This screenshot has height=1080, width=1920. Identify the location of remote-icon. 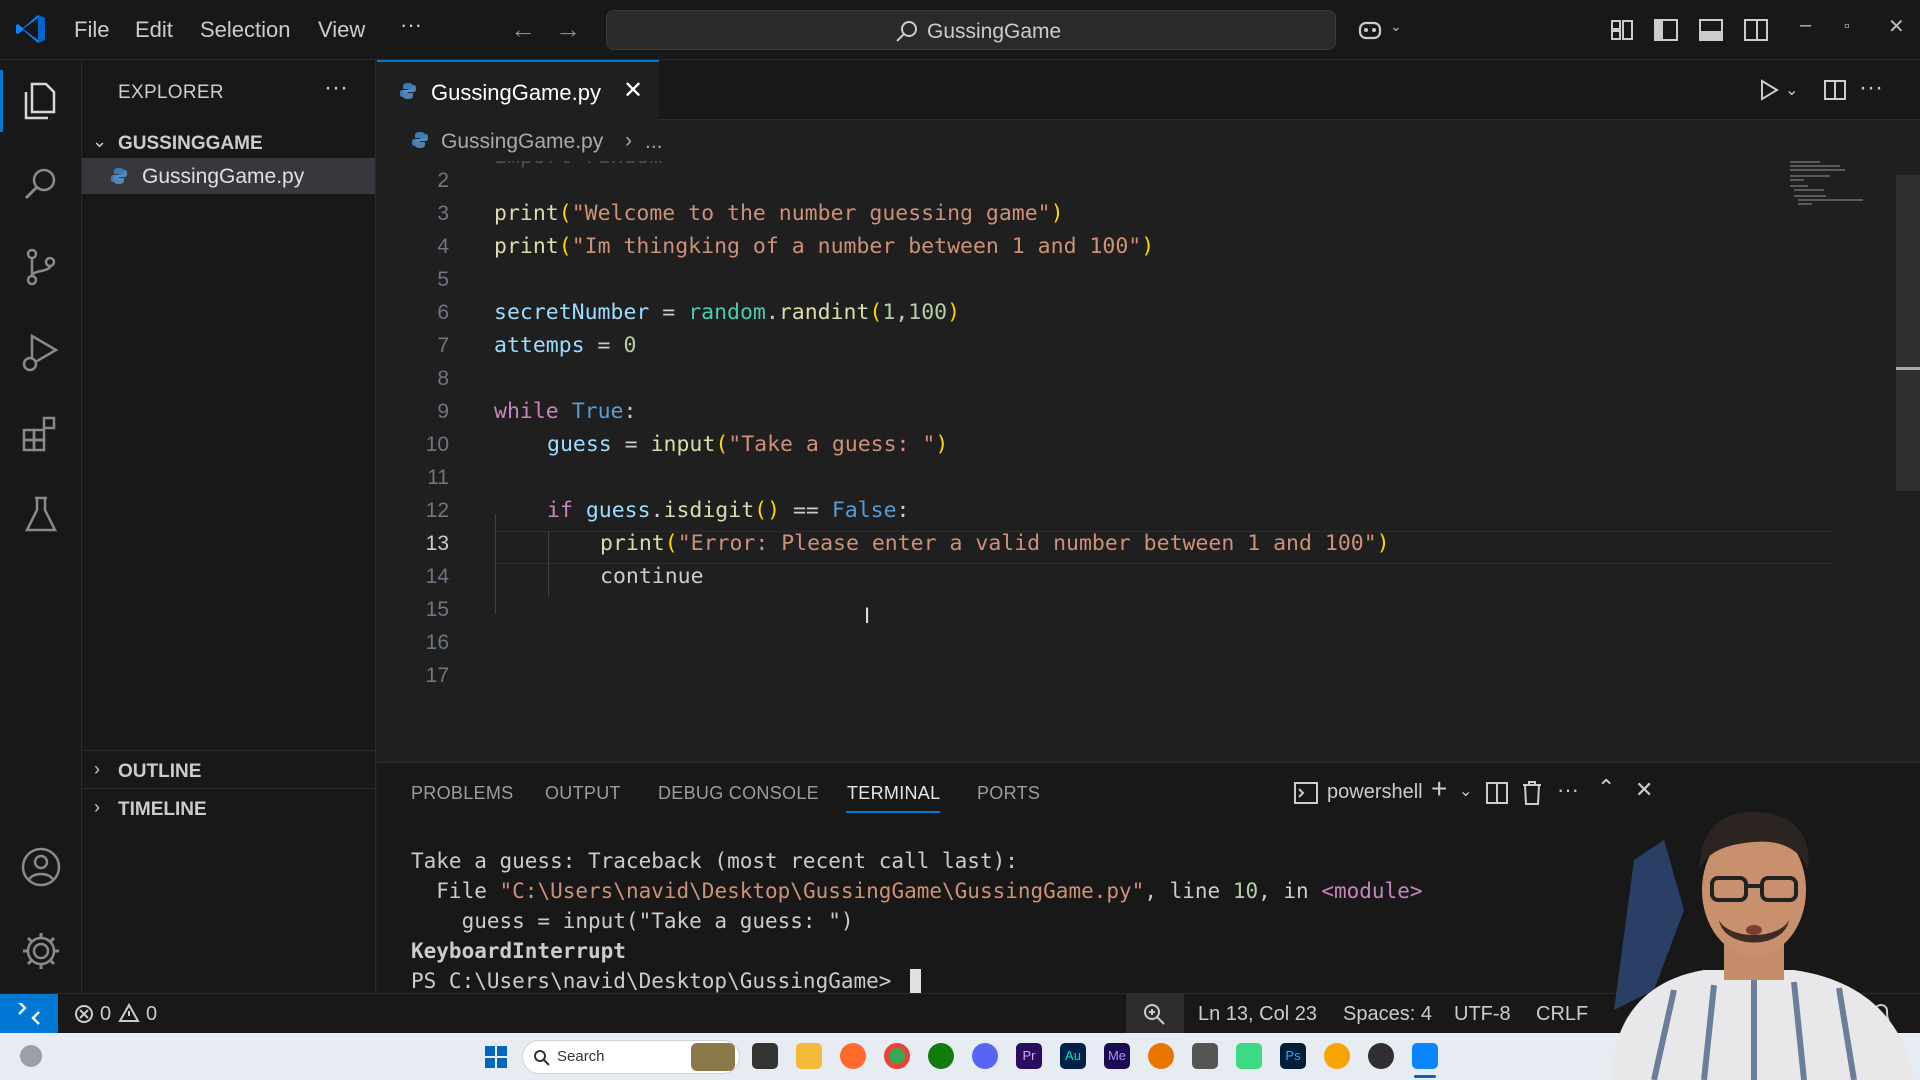
(29, 1014).